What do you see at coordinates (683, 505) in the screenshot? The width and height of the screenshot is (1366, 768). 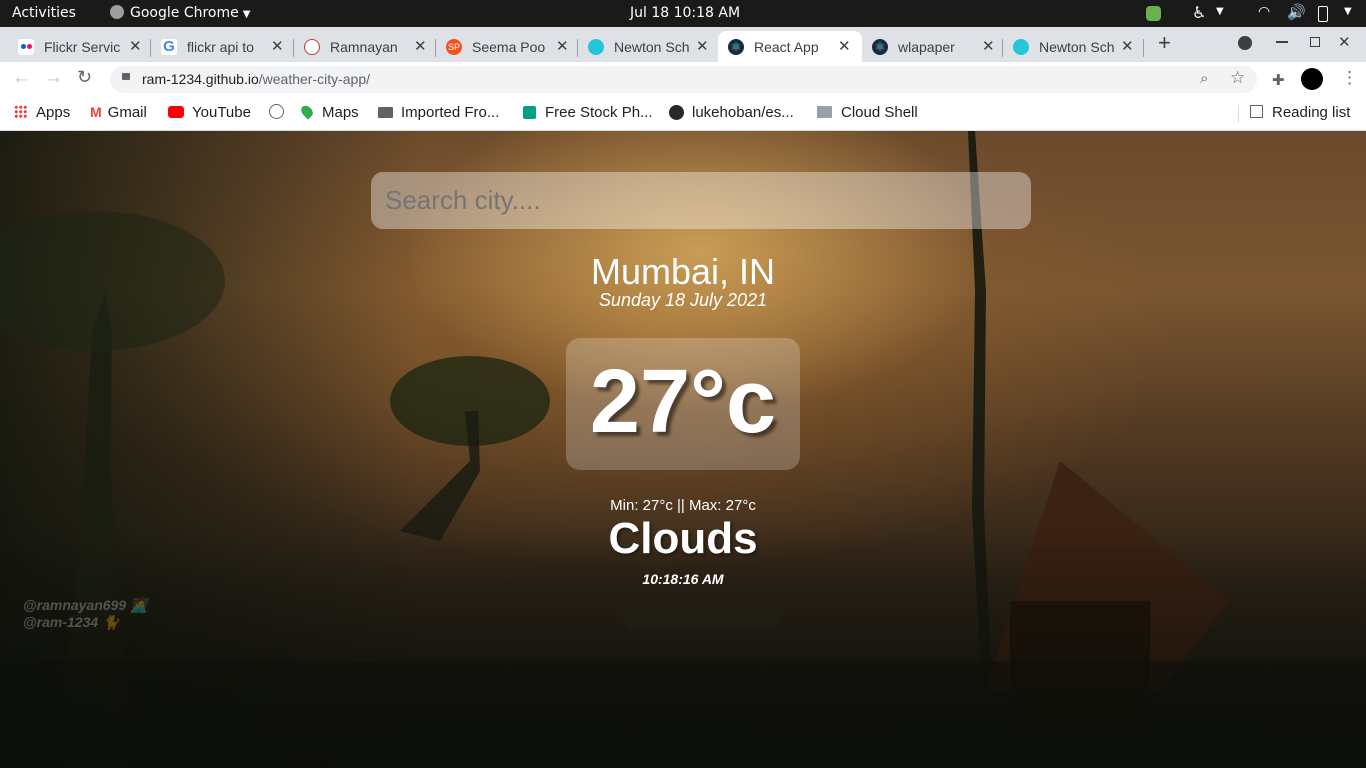 I see `min-max-temp: Min: 27°c || Max: 27°c` at bounding box center [683, 505].